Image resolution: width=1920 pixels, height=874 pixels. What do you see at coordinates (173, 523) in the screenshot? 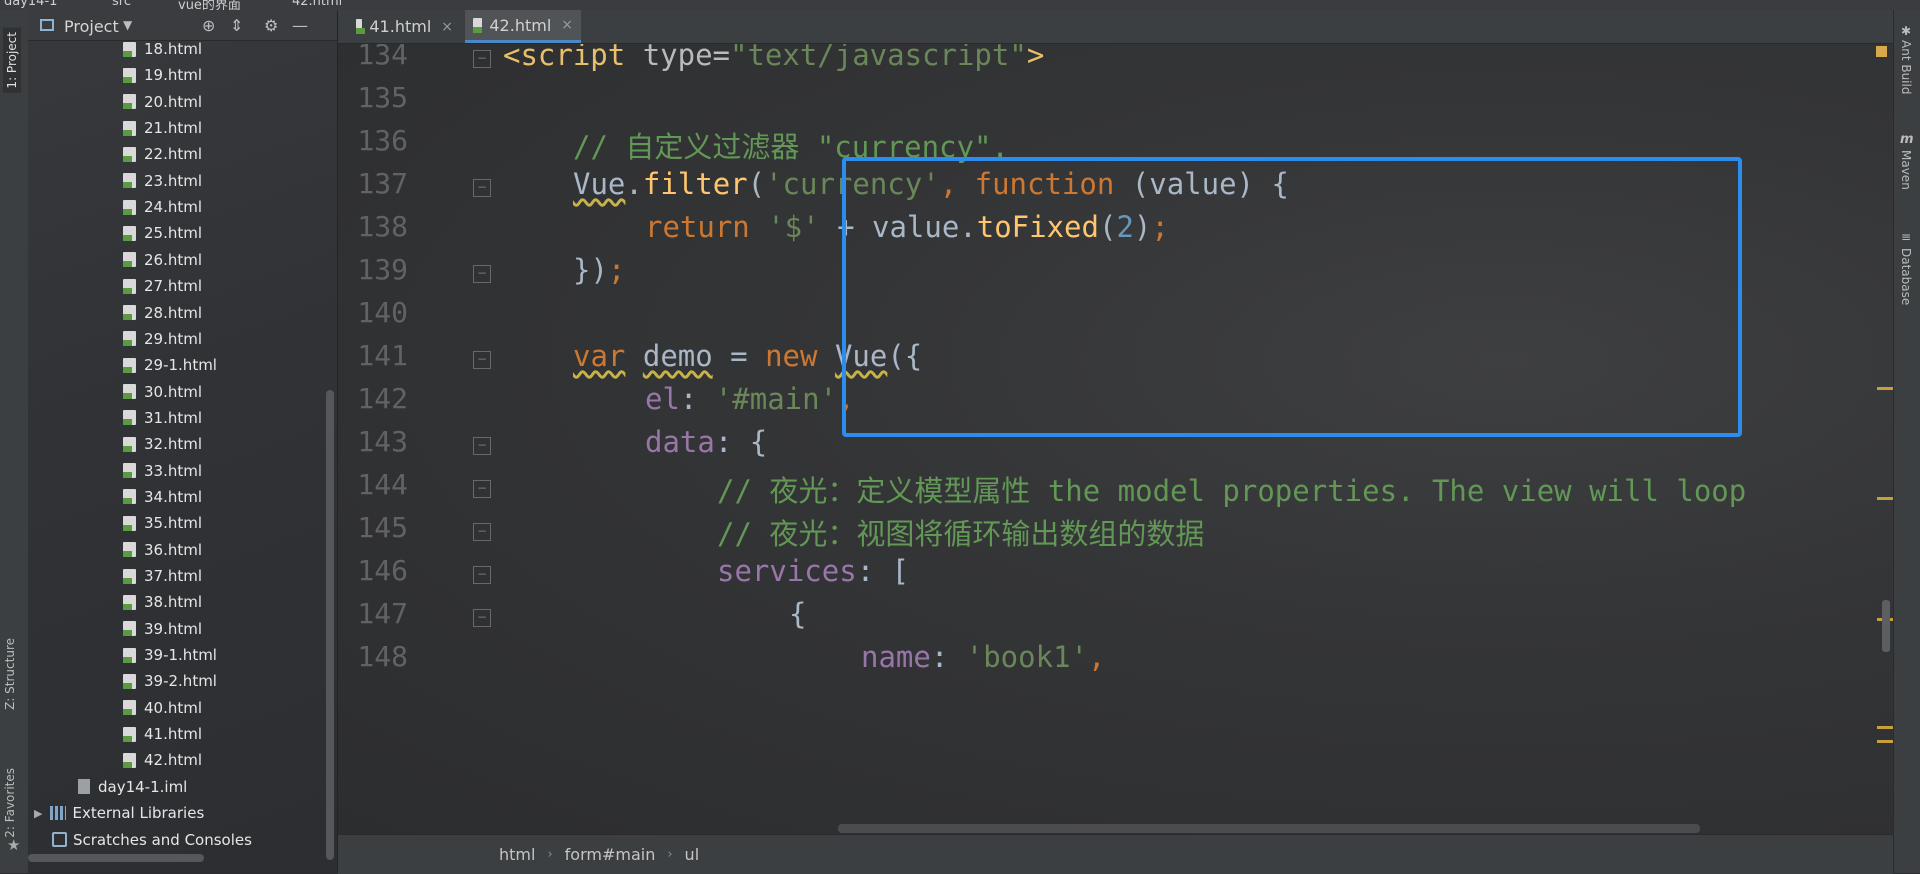
I see `tree-file-label: 35.html` at bounding box center [173, 523].